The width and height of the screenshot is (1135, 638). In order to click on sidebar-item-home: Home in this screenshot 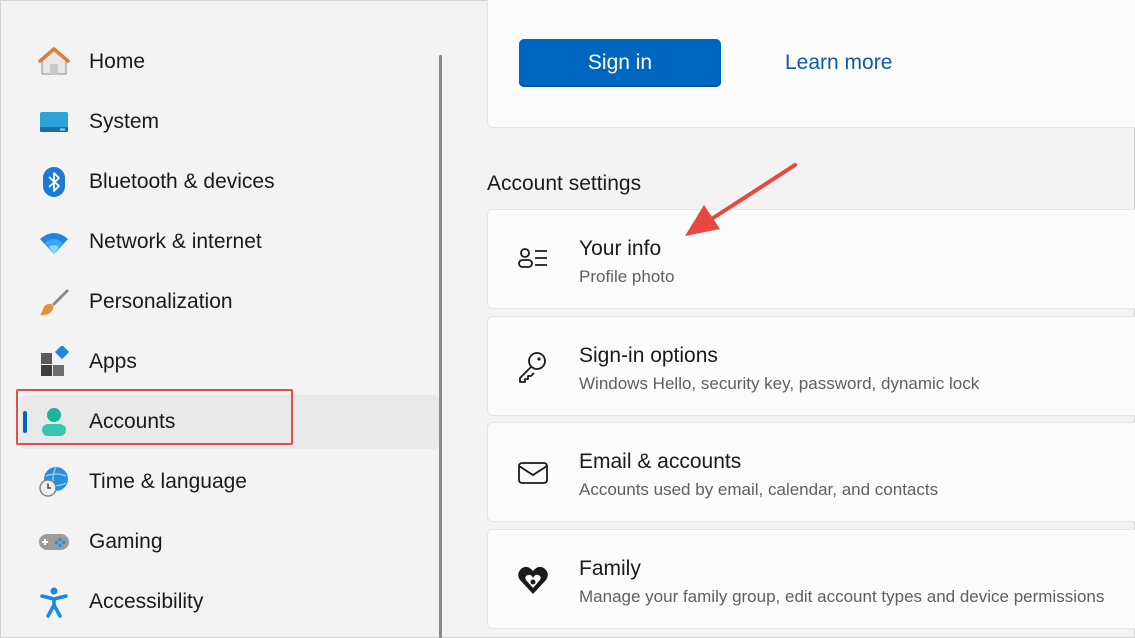, I will do `click(230, 62)`.